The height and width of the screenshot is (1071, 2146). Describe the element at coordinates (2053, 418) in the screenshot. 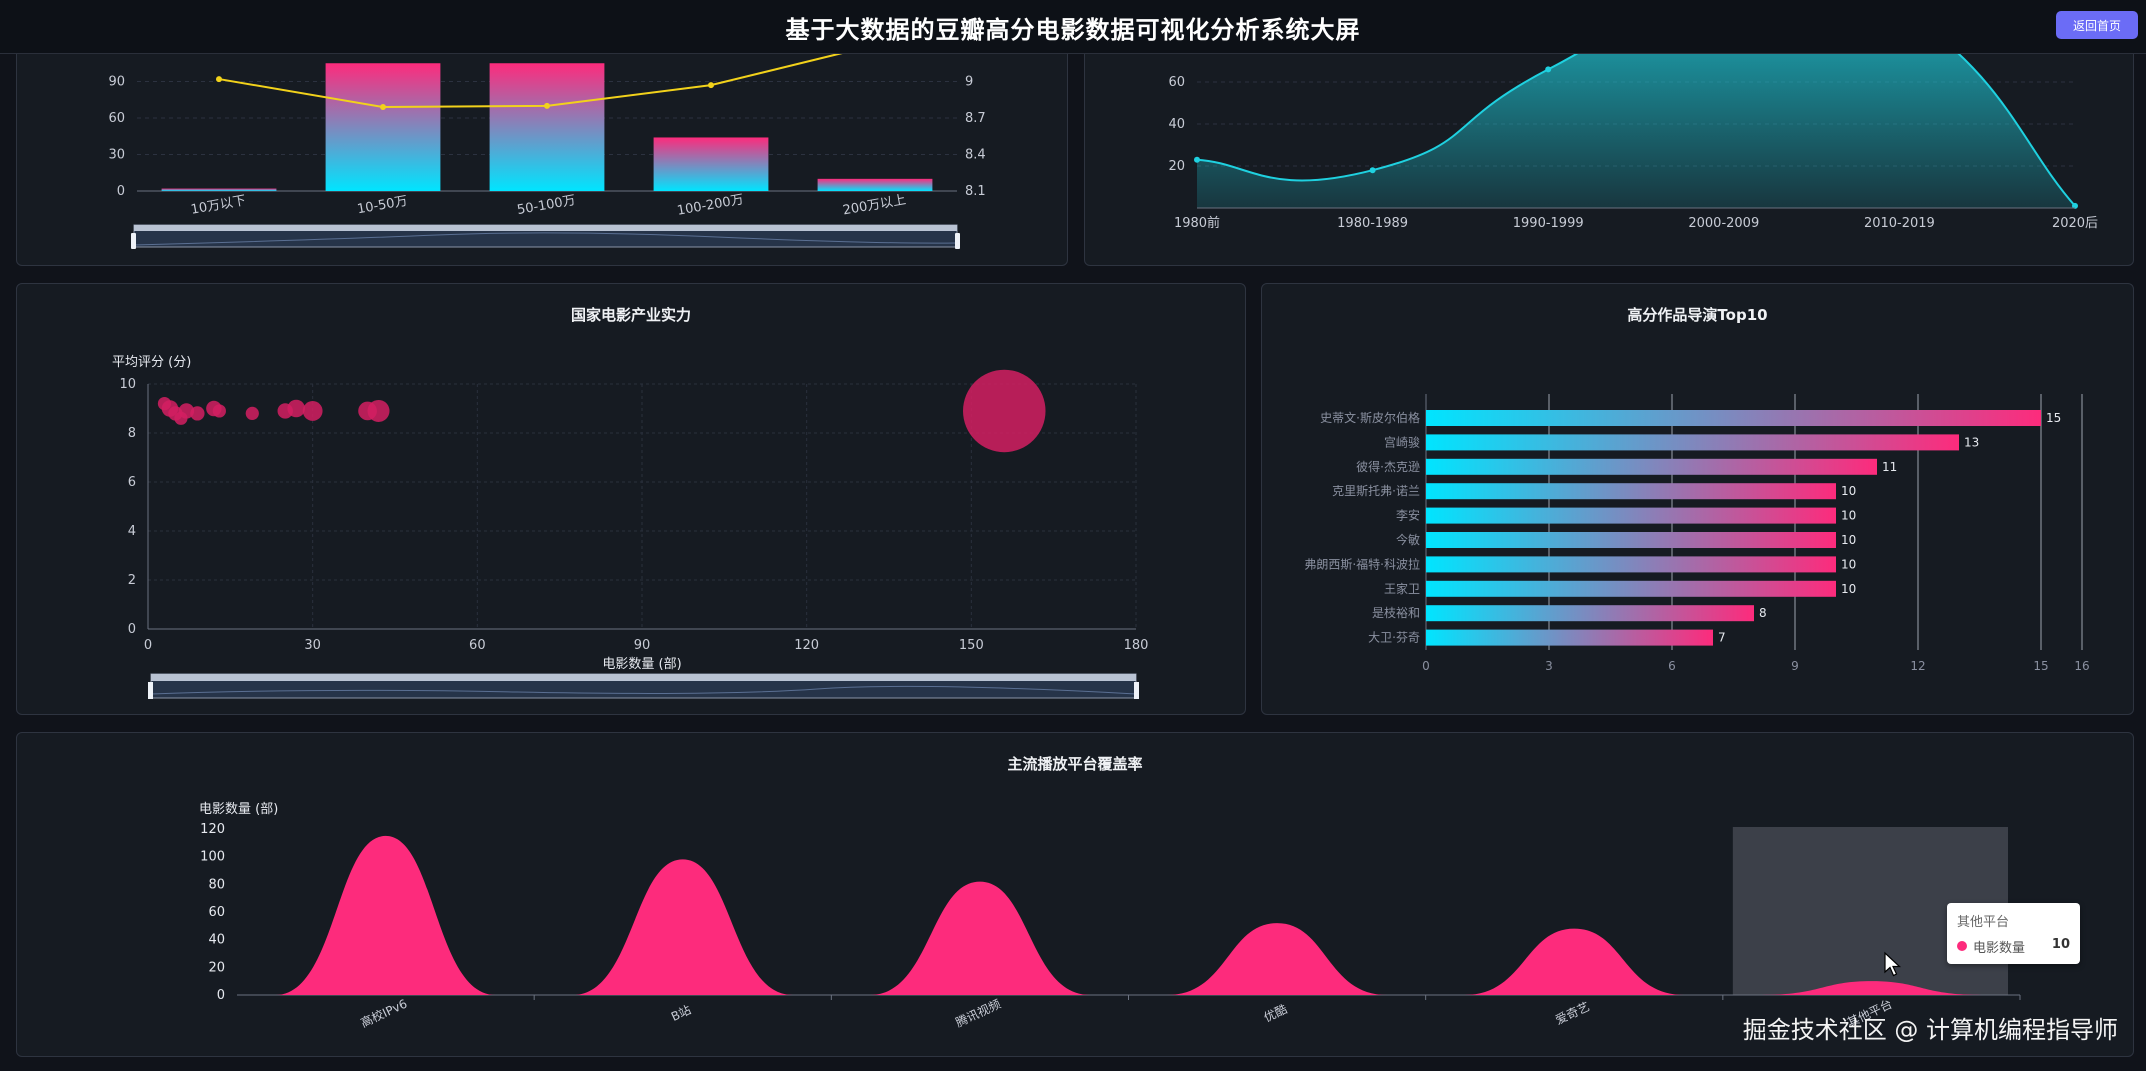

I see `data-label: 15` at that location.